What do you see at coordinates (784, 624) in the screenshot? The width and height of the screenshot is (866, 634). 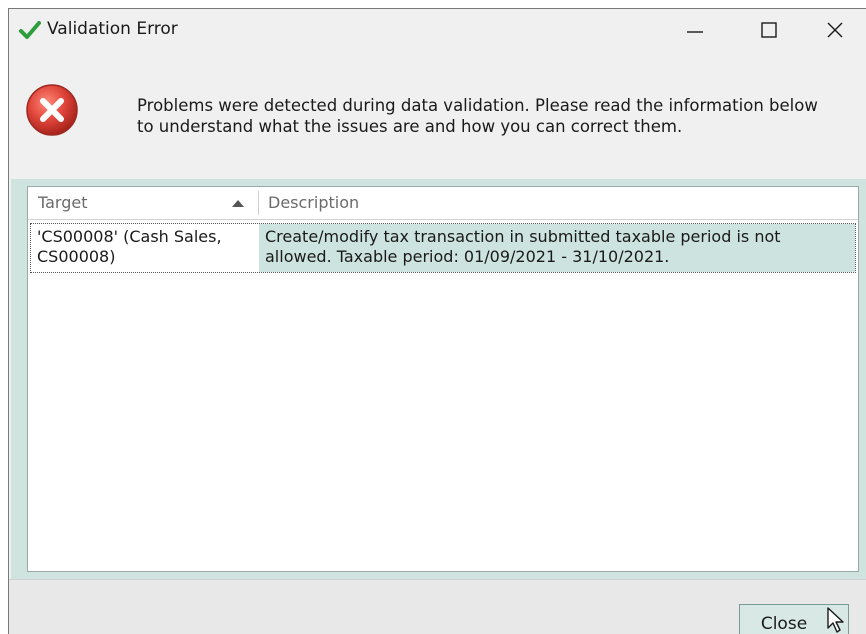 I see `close-button-label: Close` at bounding box center [784, 624].